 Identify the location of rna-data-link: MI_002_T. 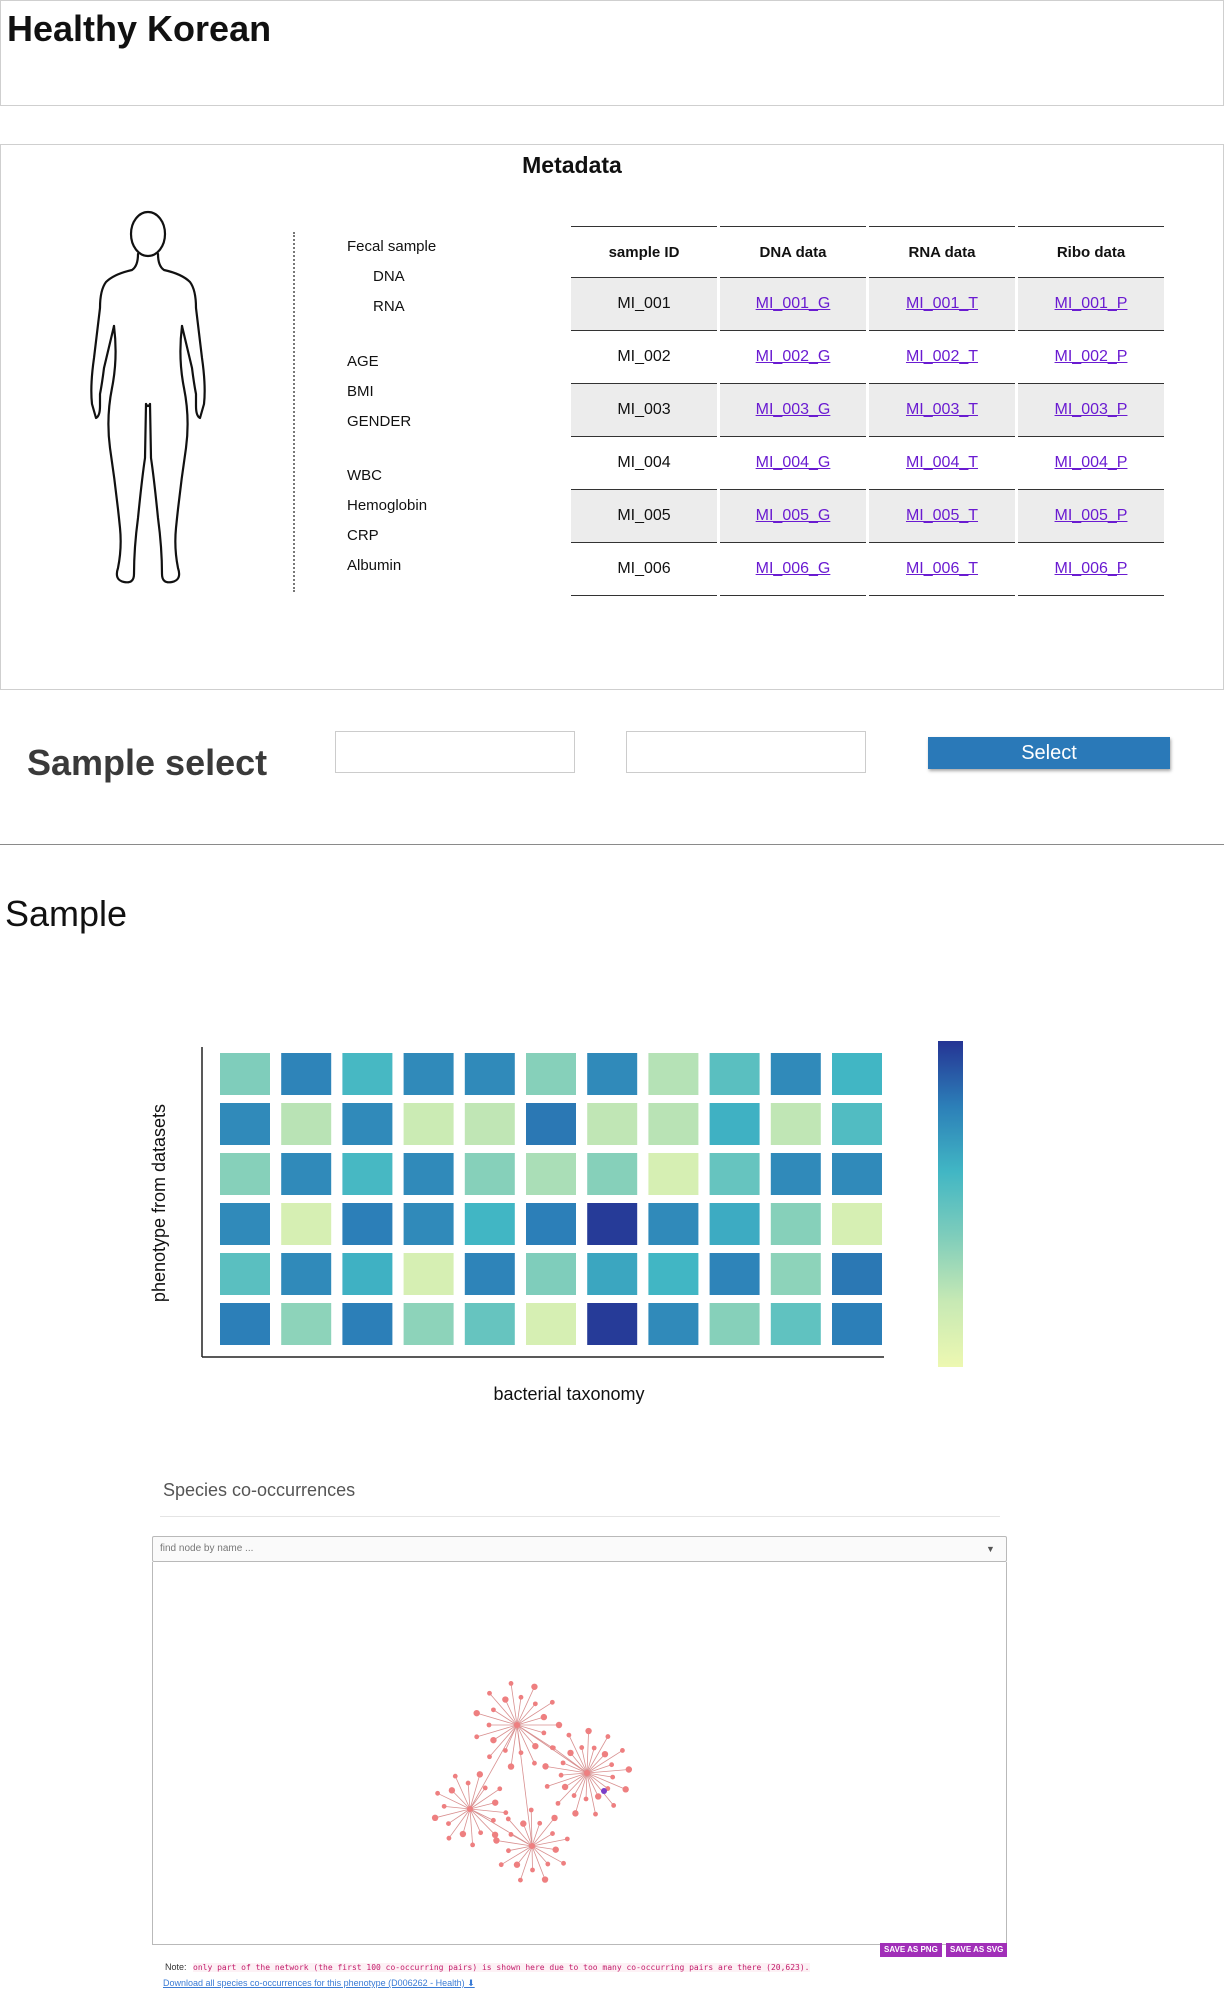
(942, 356).